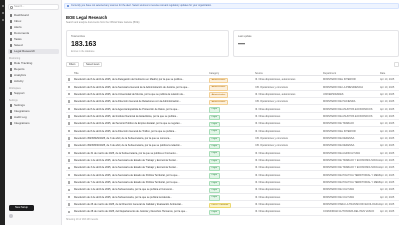 Image resolution: width=402 pixels, height=240 pixels. I want to click on sidebar-item: Reports, so click(33, 69).